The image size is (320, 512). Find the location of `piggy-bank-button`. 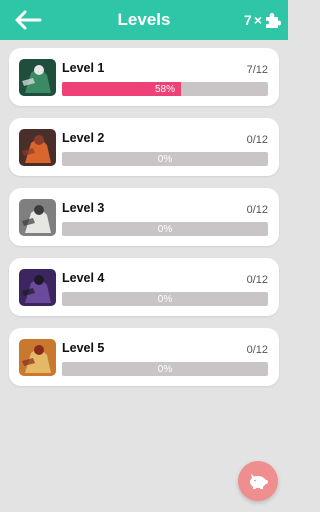

piggy-bank-button is located at coordinates (258, 481).